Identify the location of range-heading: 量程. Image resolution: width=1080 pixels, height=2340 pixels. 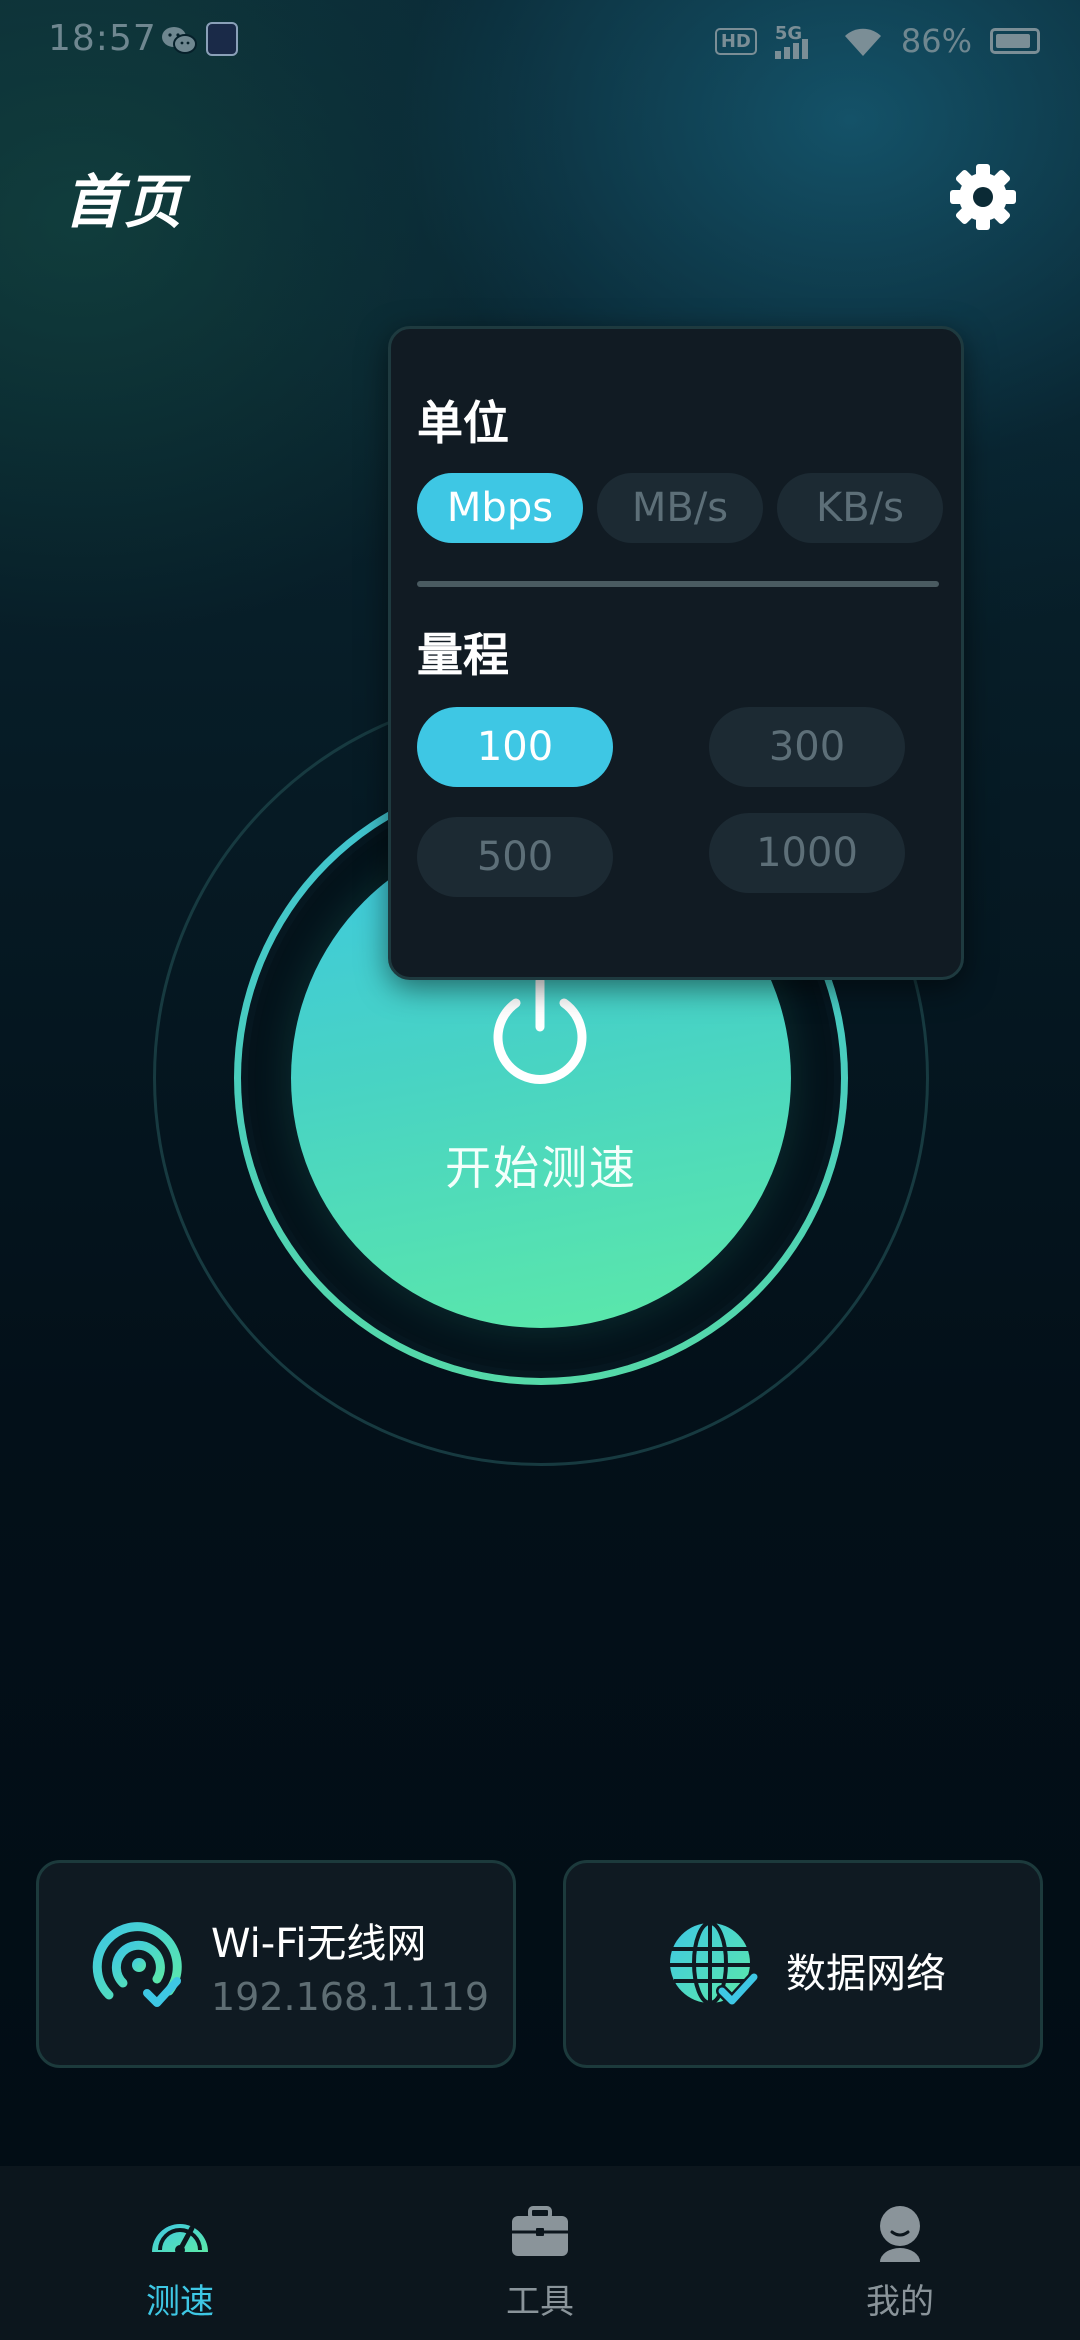
(463, 655).